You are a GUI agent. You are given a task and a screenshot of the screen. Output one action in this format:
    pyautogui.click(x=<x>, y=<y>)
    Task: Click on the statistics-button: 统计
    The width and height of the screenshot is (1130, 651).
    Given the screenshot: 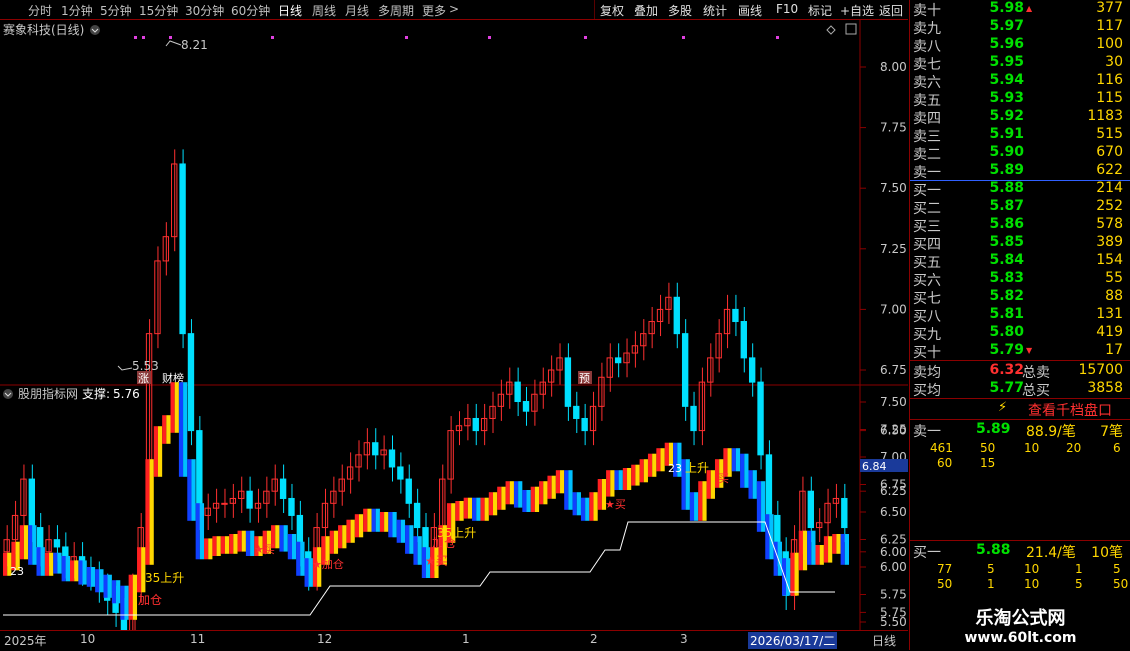 What is the action you would take?
    pyautogui.click(x=715, y=10)
    